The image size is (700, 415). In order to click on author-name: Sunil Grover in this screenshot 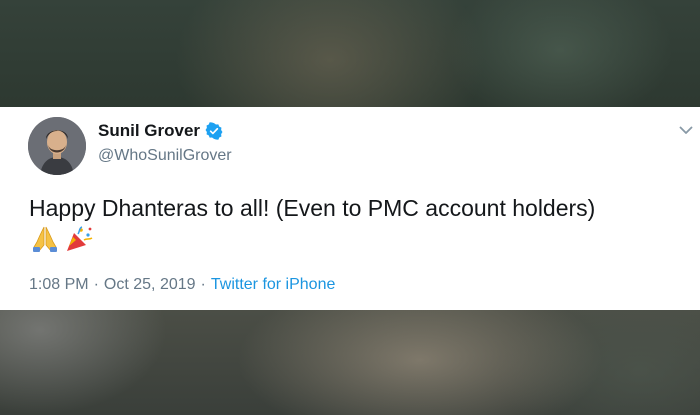, I will do `click(149, 131)`.